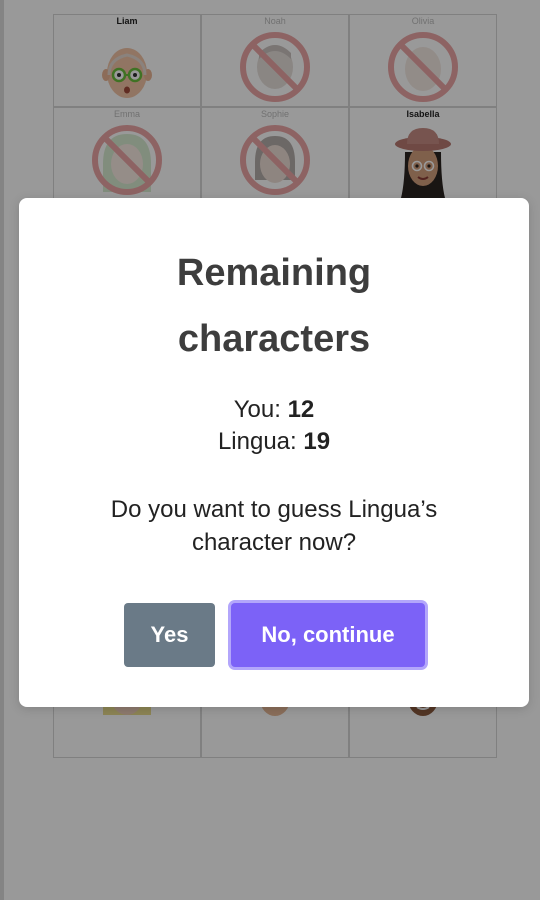 Image resolution: width=540 pixels, height=900 pixels. Describe the element at coordinates (301, 409) in the screenshot. I see `player-score-count: 12` at that location.